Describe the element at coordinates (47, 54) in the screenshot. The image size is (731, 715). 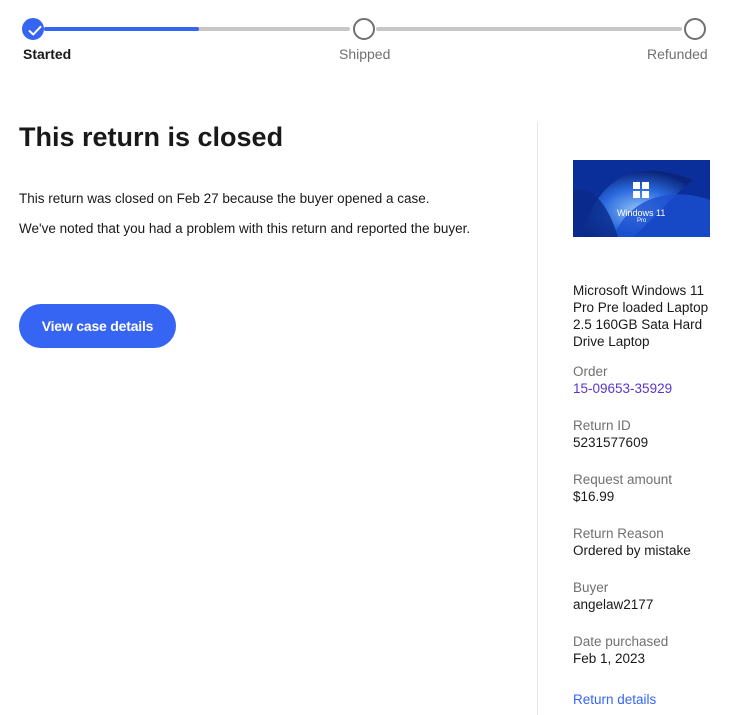
I see `step-label-started: Started` at that location.